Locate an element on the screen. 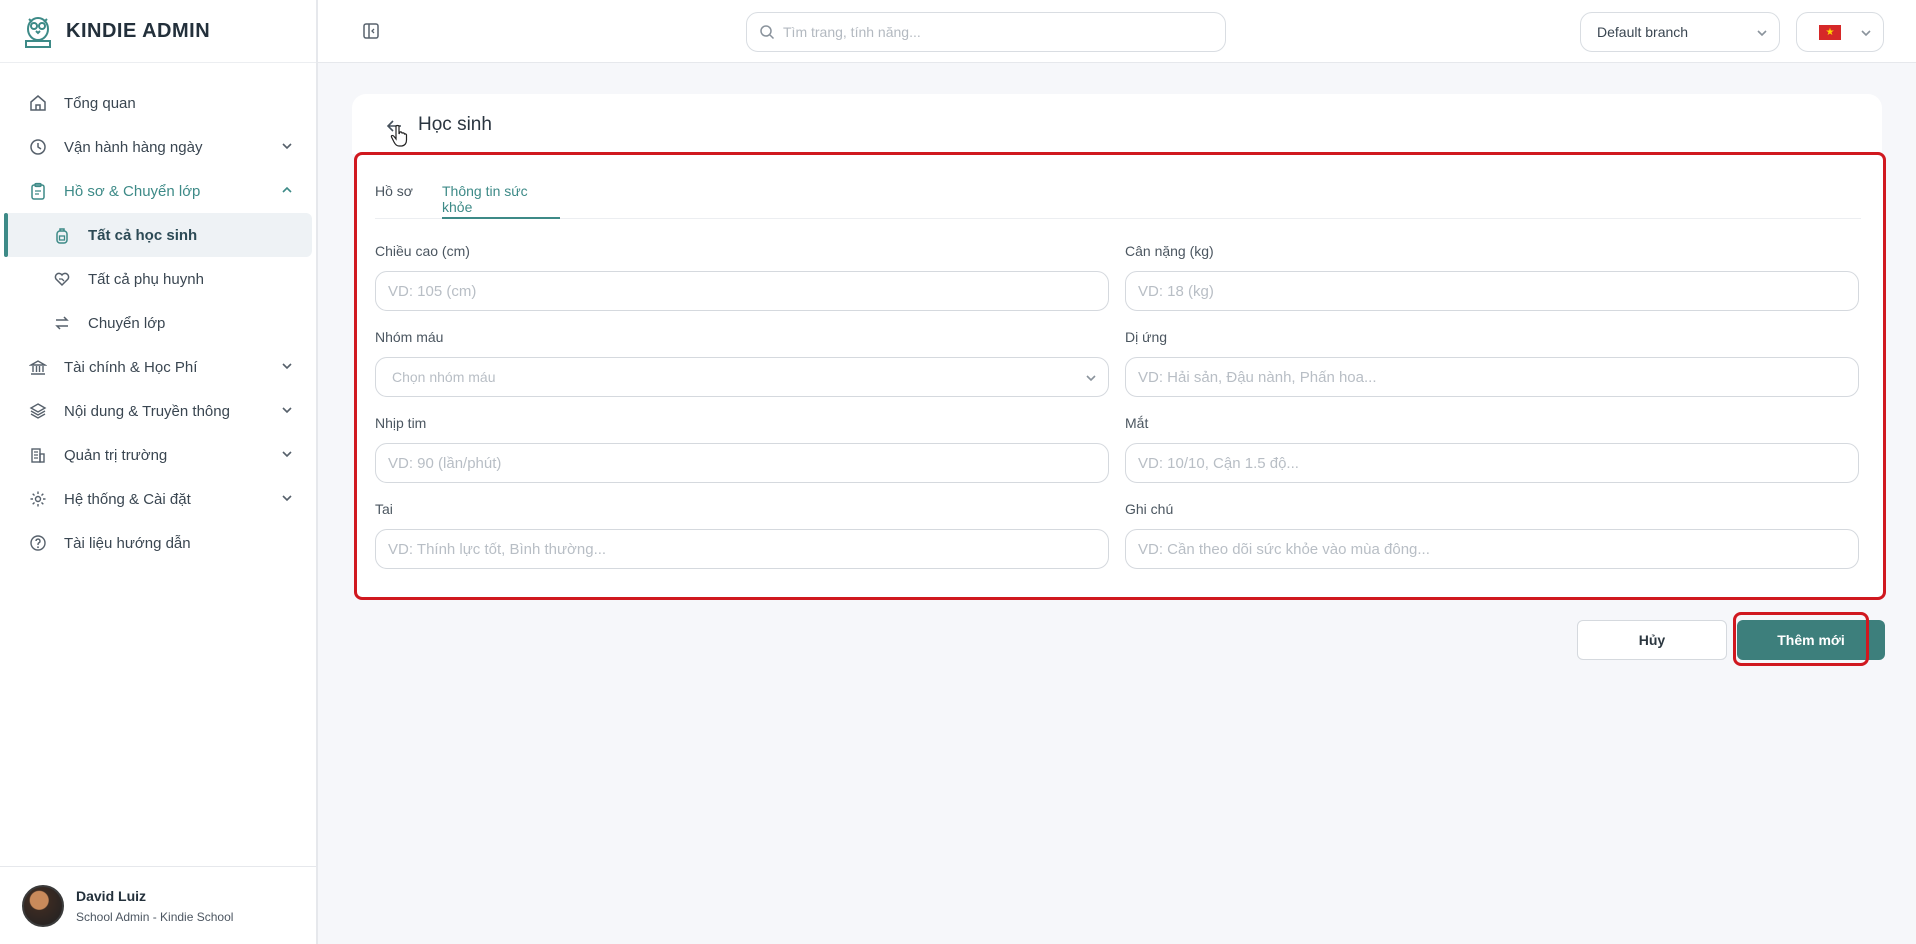 This screenshot has height=944, width=1916. blood-type-label: Nhóm máu is located at coordinates (409, 337).